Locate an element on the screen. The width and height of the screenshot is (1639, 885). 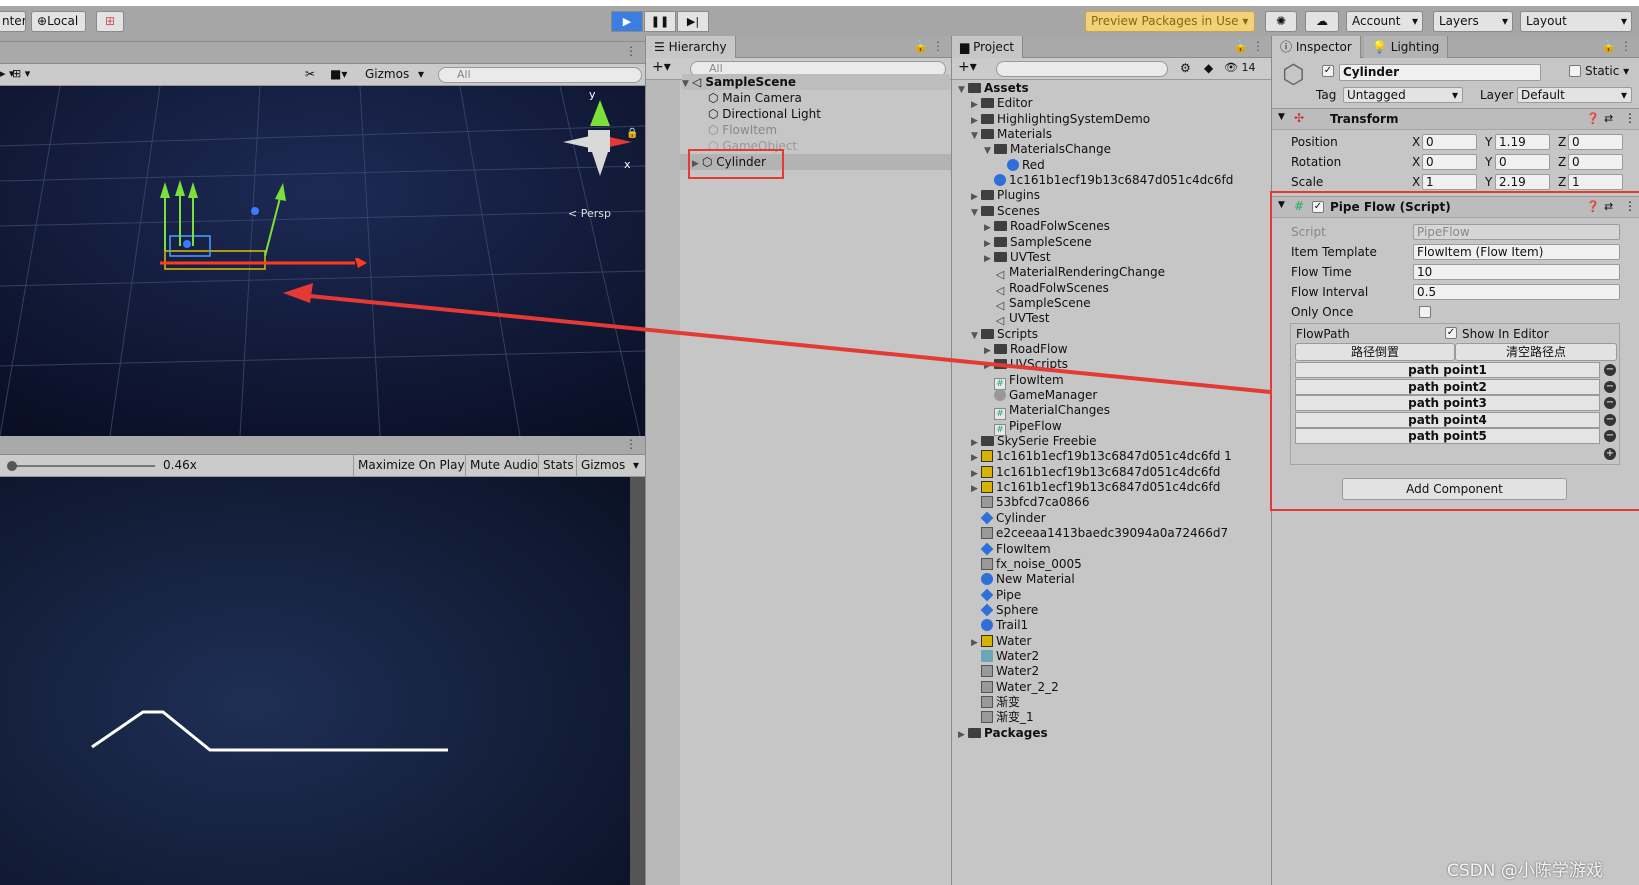
hierarchy-item-main-camera: ⬡ Main Camera is located at coordinates (755, 98).